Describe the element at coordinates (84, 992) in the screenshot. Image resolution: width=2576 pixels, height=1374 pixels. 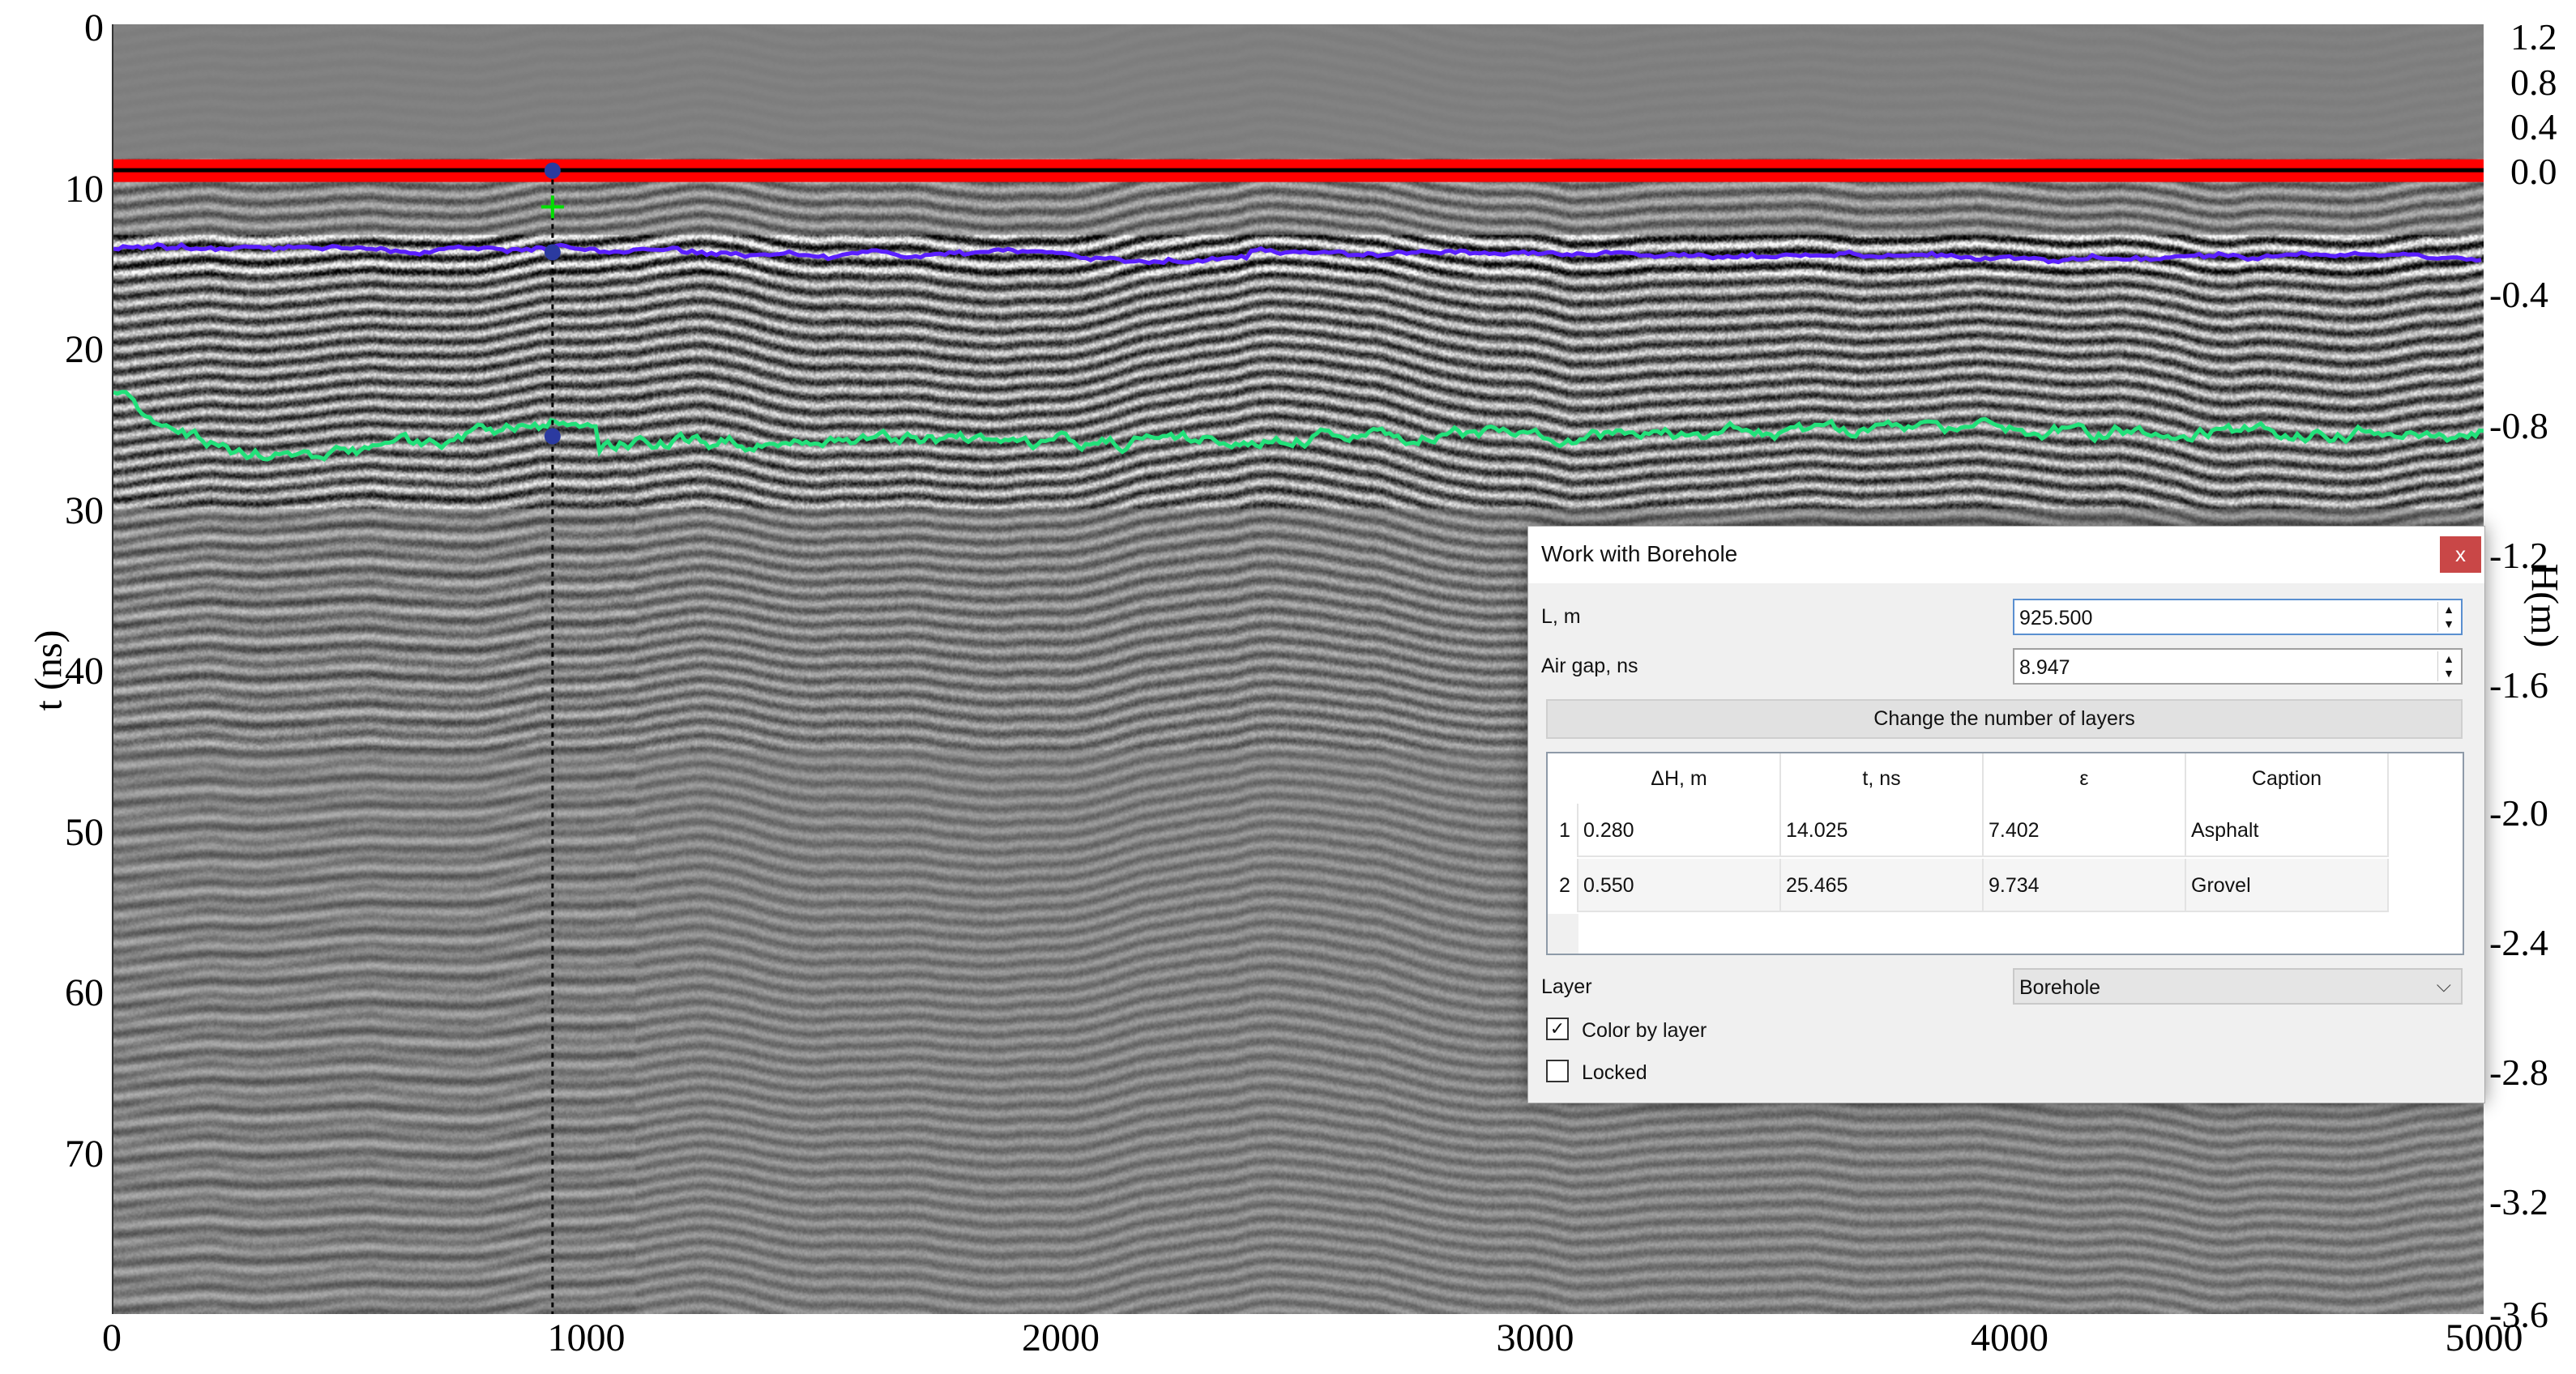
I see `left-tick-label: 60` at that location.